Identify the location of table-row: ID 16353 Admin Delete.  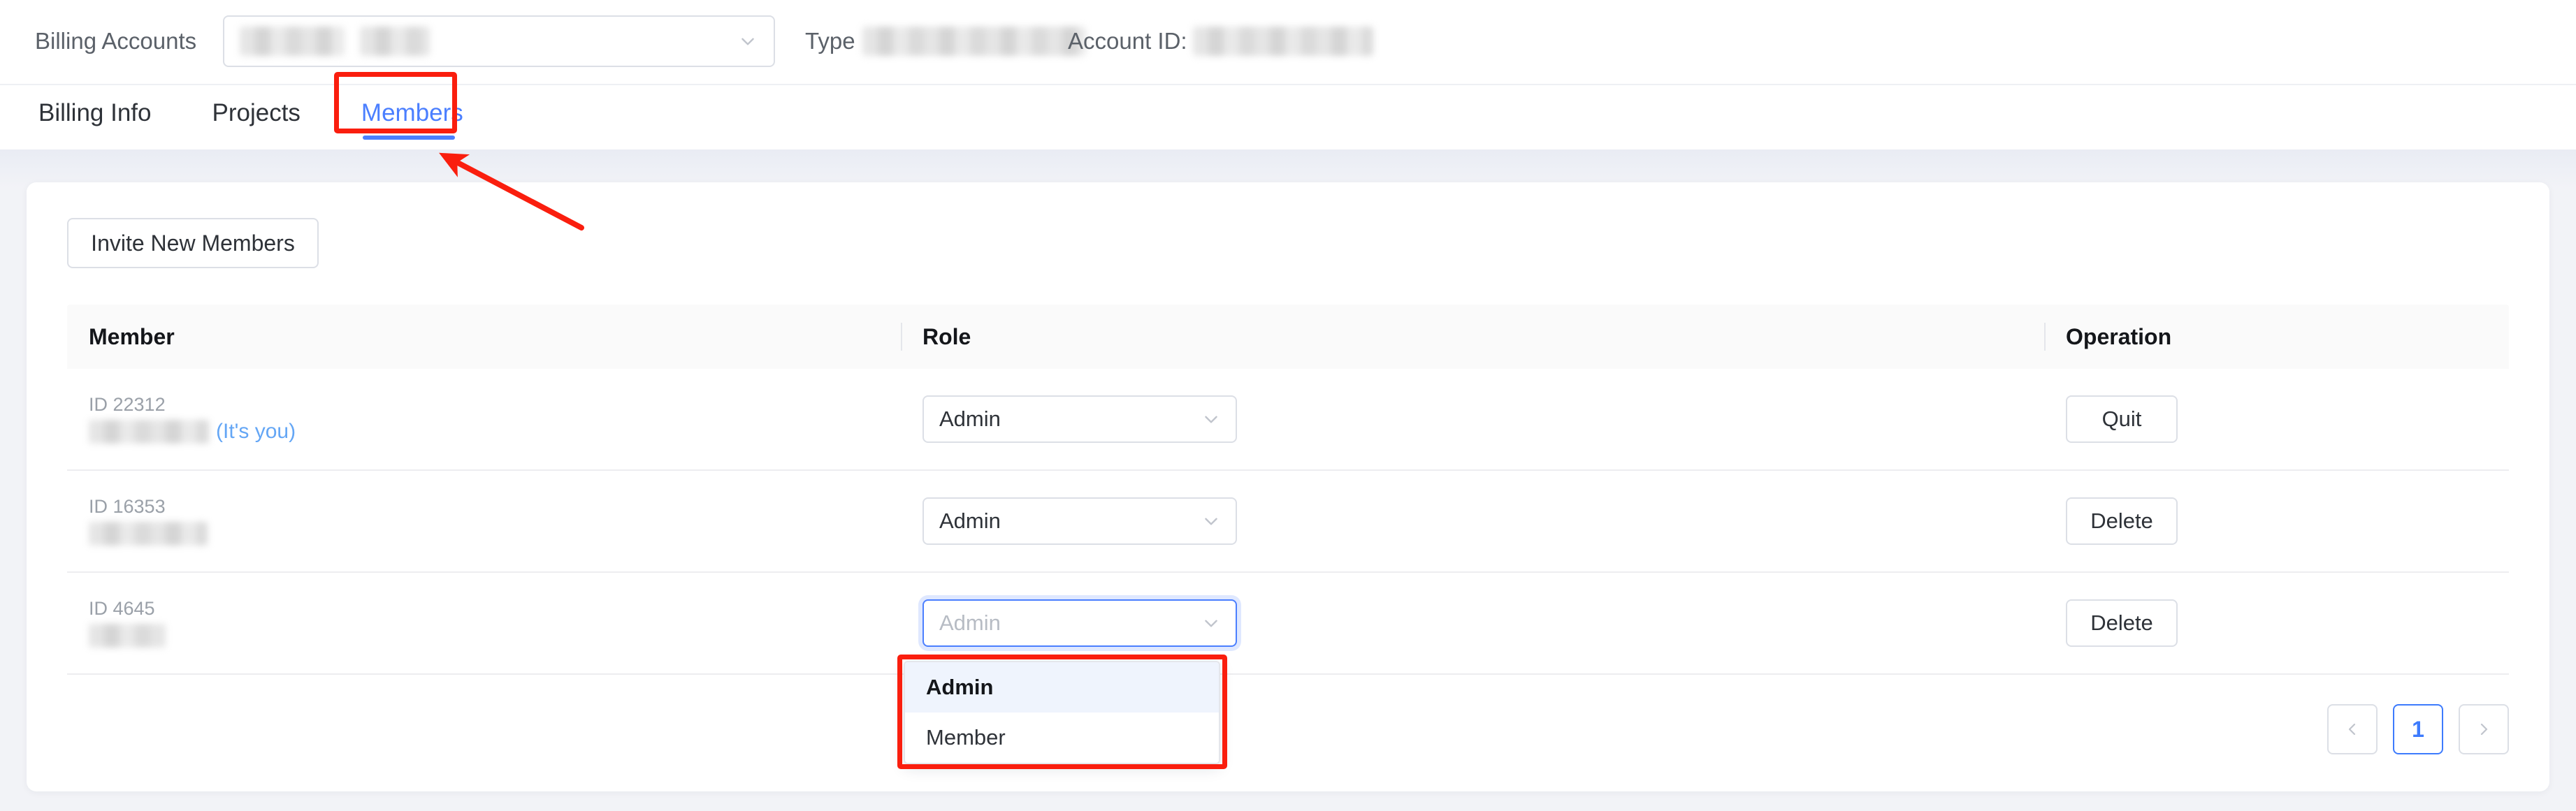
(1288, 522).